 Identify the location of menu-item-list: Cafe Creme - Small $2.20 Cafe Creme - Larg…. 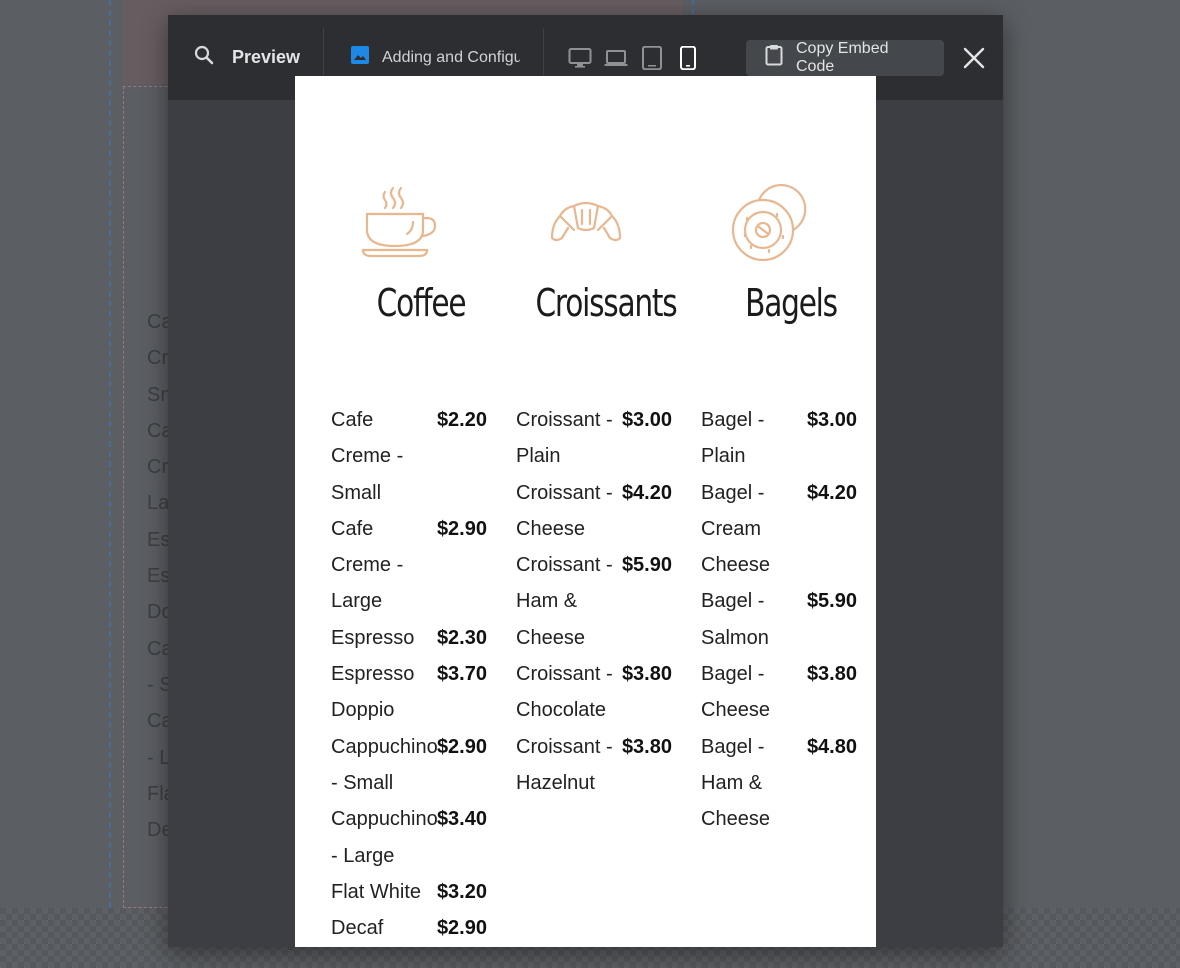
(409, 674).